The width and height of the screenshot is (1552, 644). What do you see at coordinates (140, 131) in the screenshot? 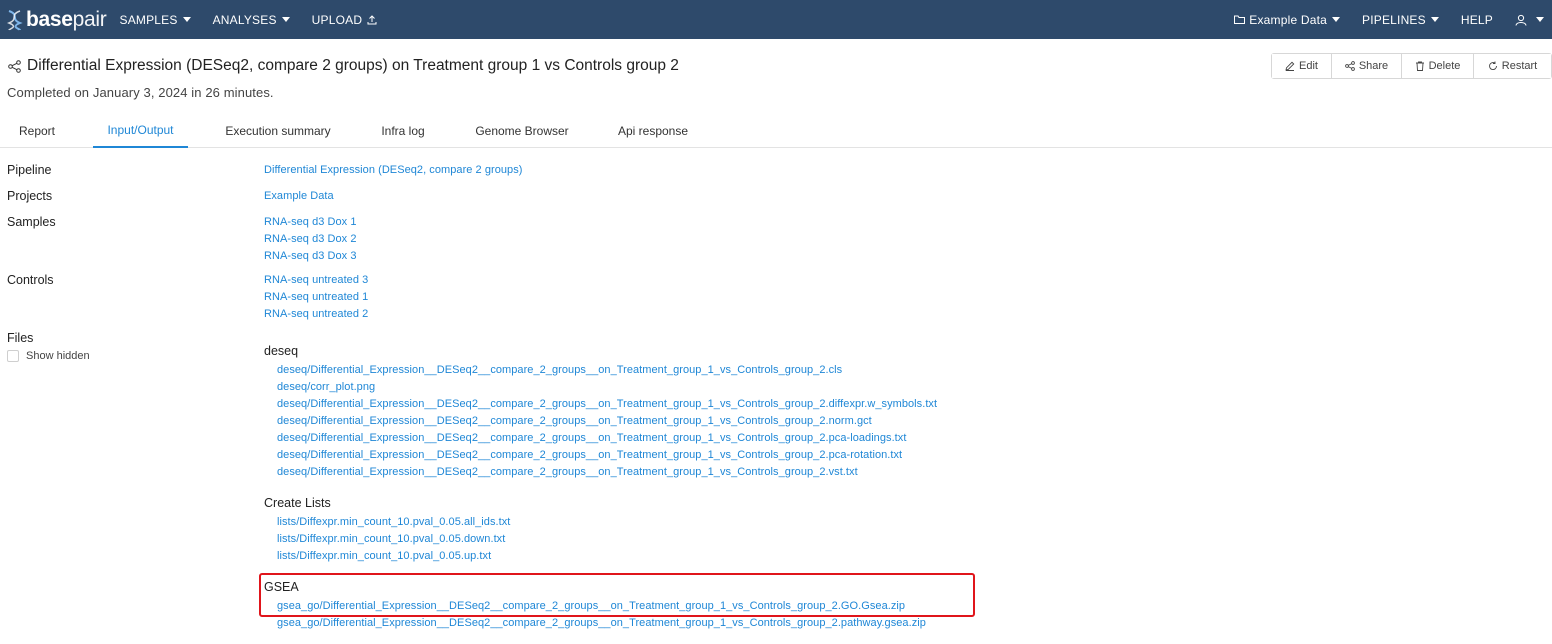
I see `tab-input-output: Input/Output` at bounding box center [140, 131].